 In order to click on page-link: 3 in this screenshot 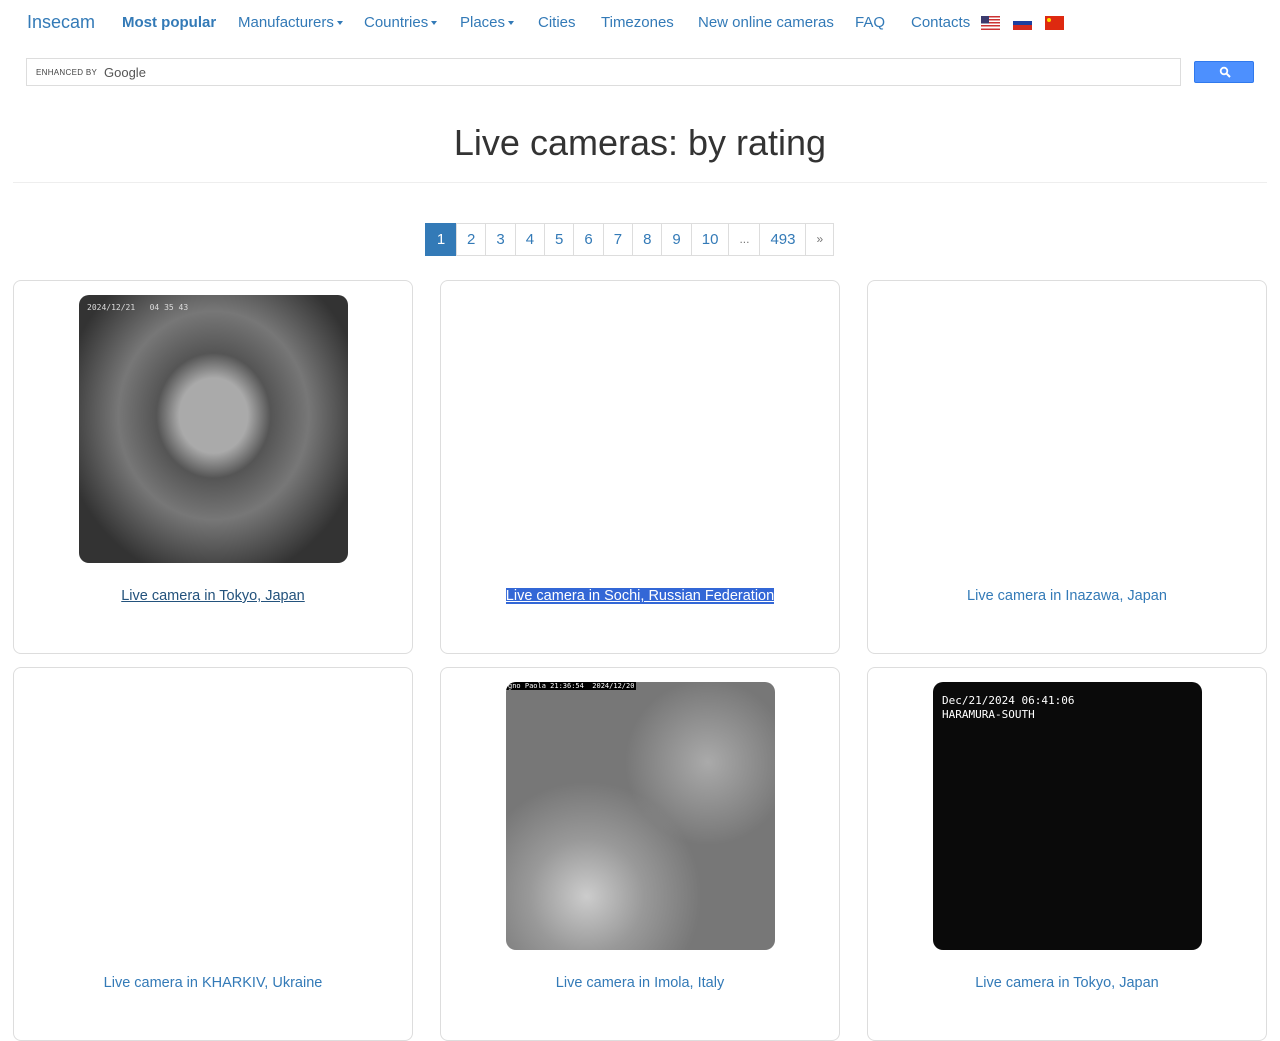, I will do `click(500, 239)`.